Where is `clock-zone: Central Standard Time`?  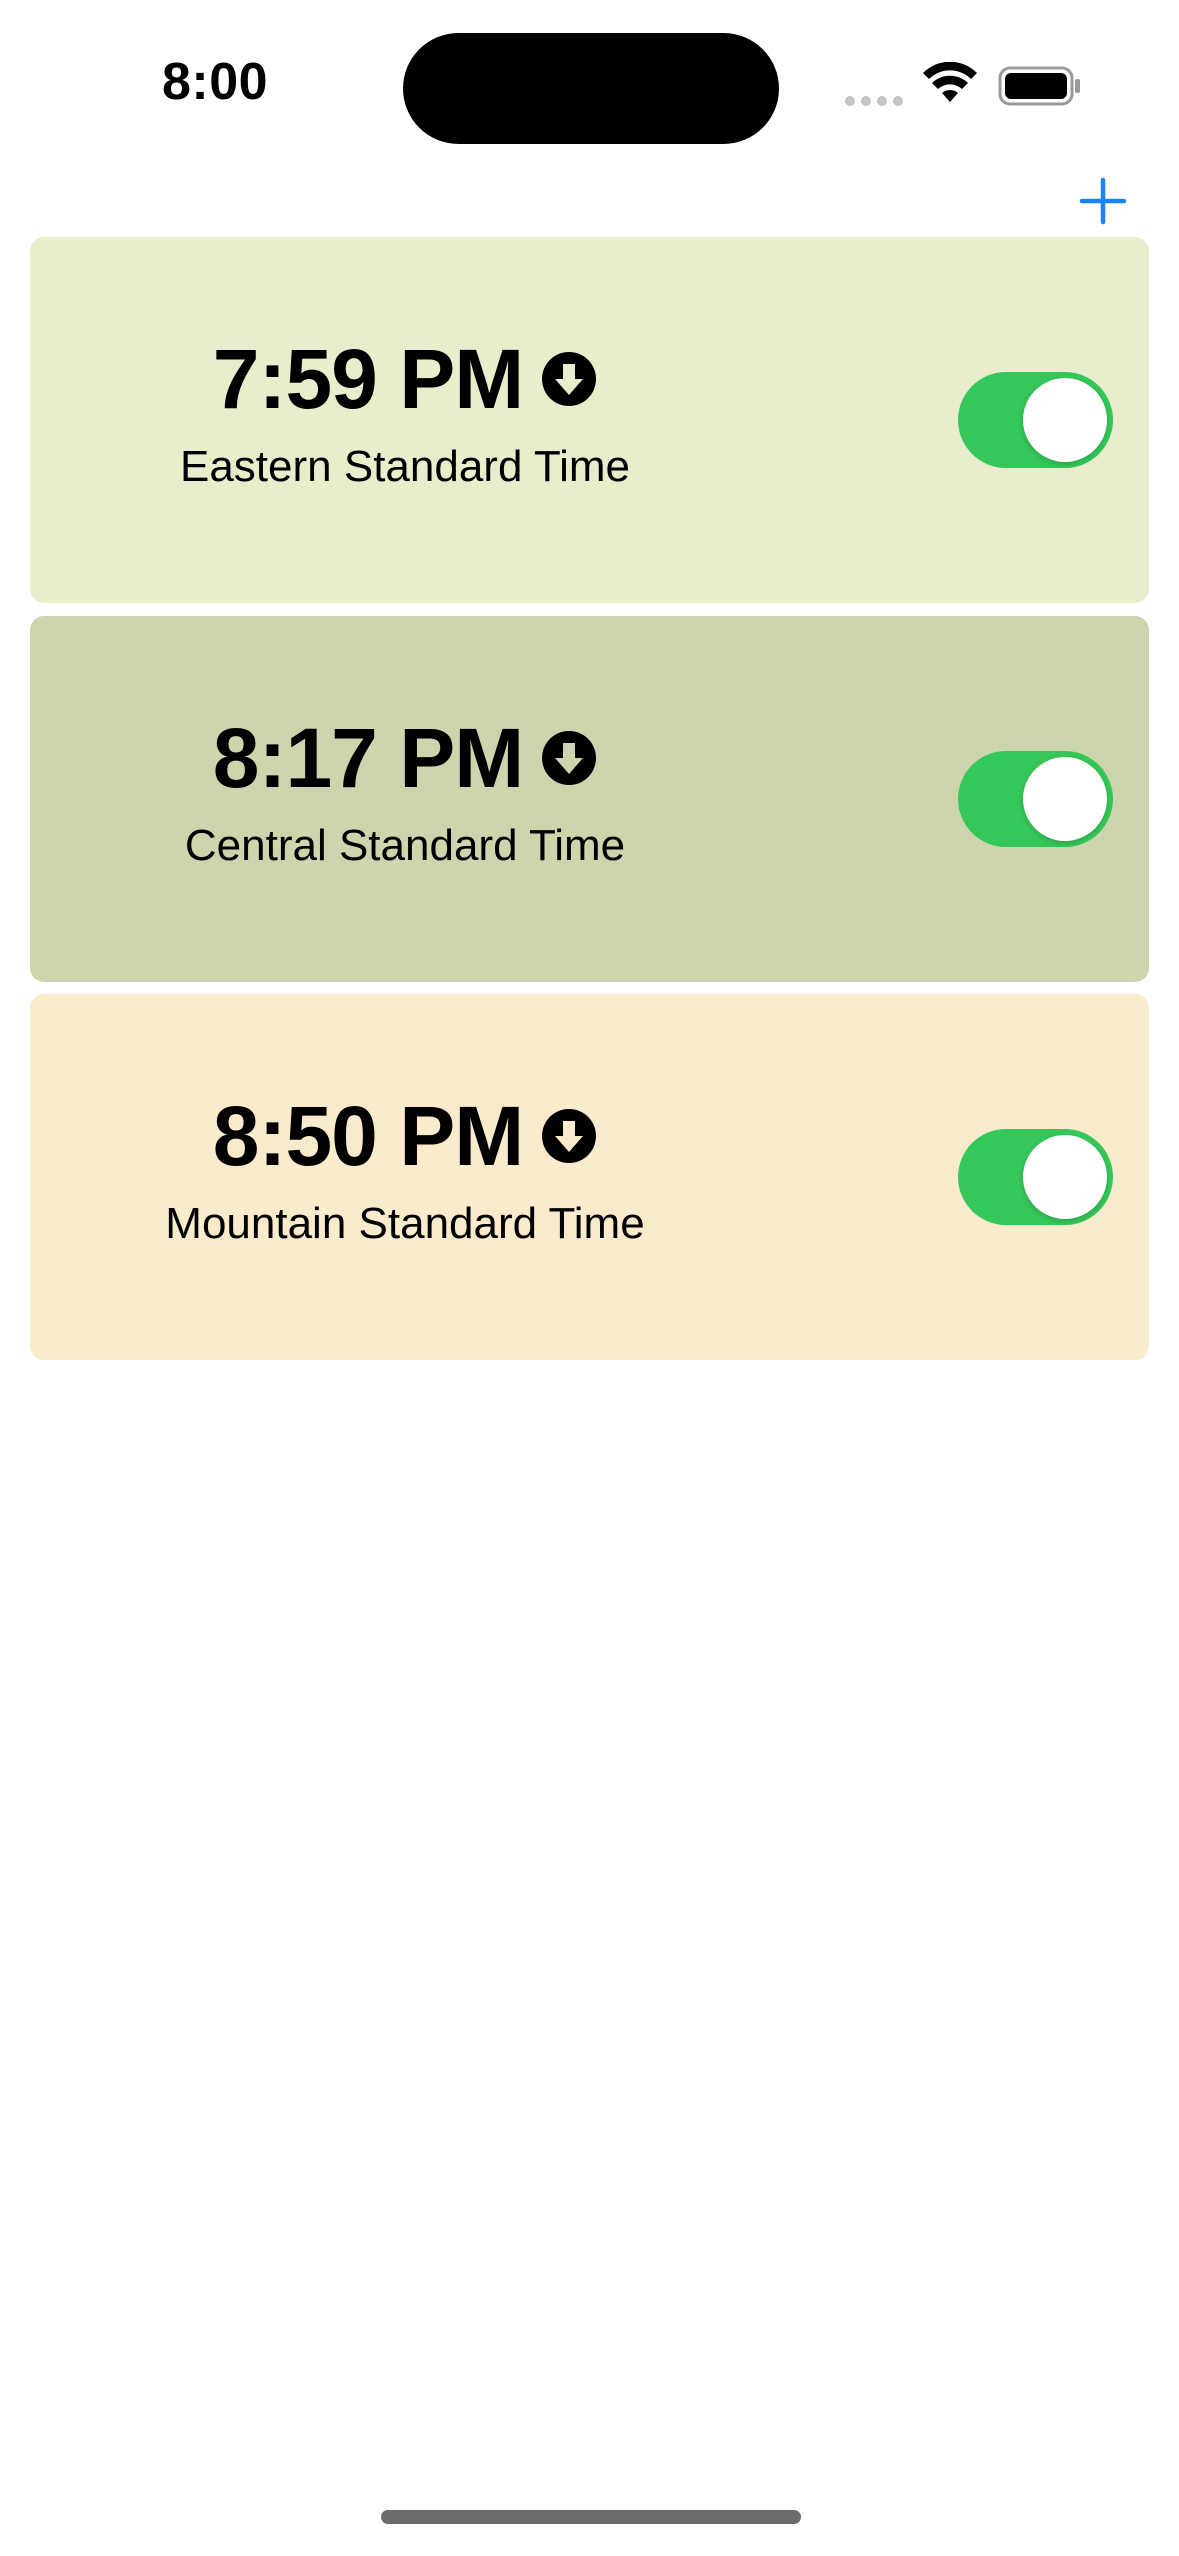
clock-zone: Central Standard Time is located at coordinates (405, 845).